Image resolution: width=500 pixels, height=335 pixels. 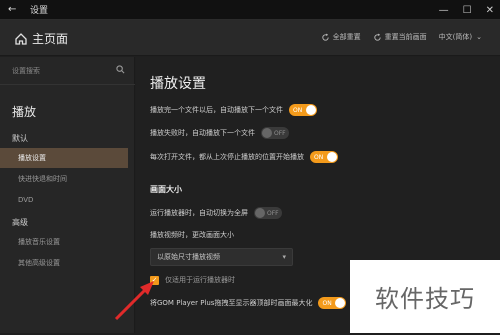 What do you see at coordinates (332, 303) in the screenshot?
I see `drag-maximize-toggle: ON` at bounding box center [332, 303].